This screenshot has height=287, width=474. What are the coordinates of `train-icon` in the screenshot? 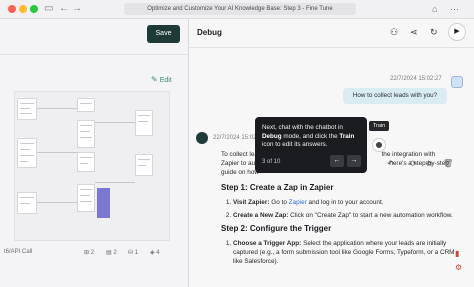 It's located at (379, 145).